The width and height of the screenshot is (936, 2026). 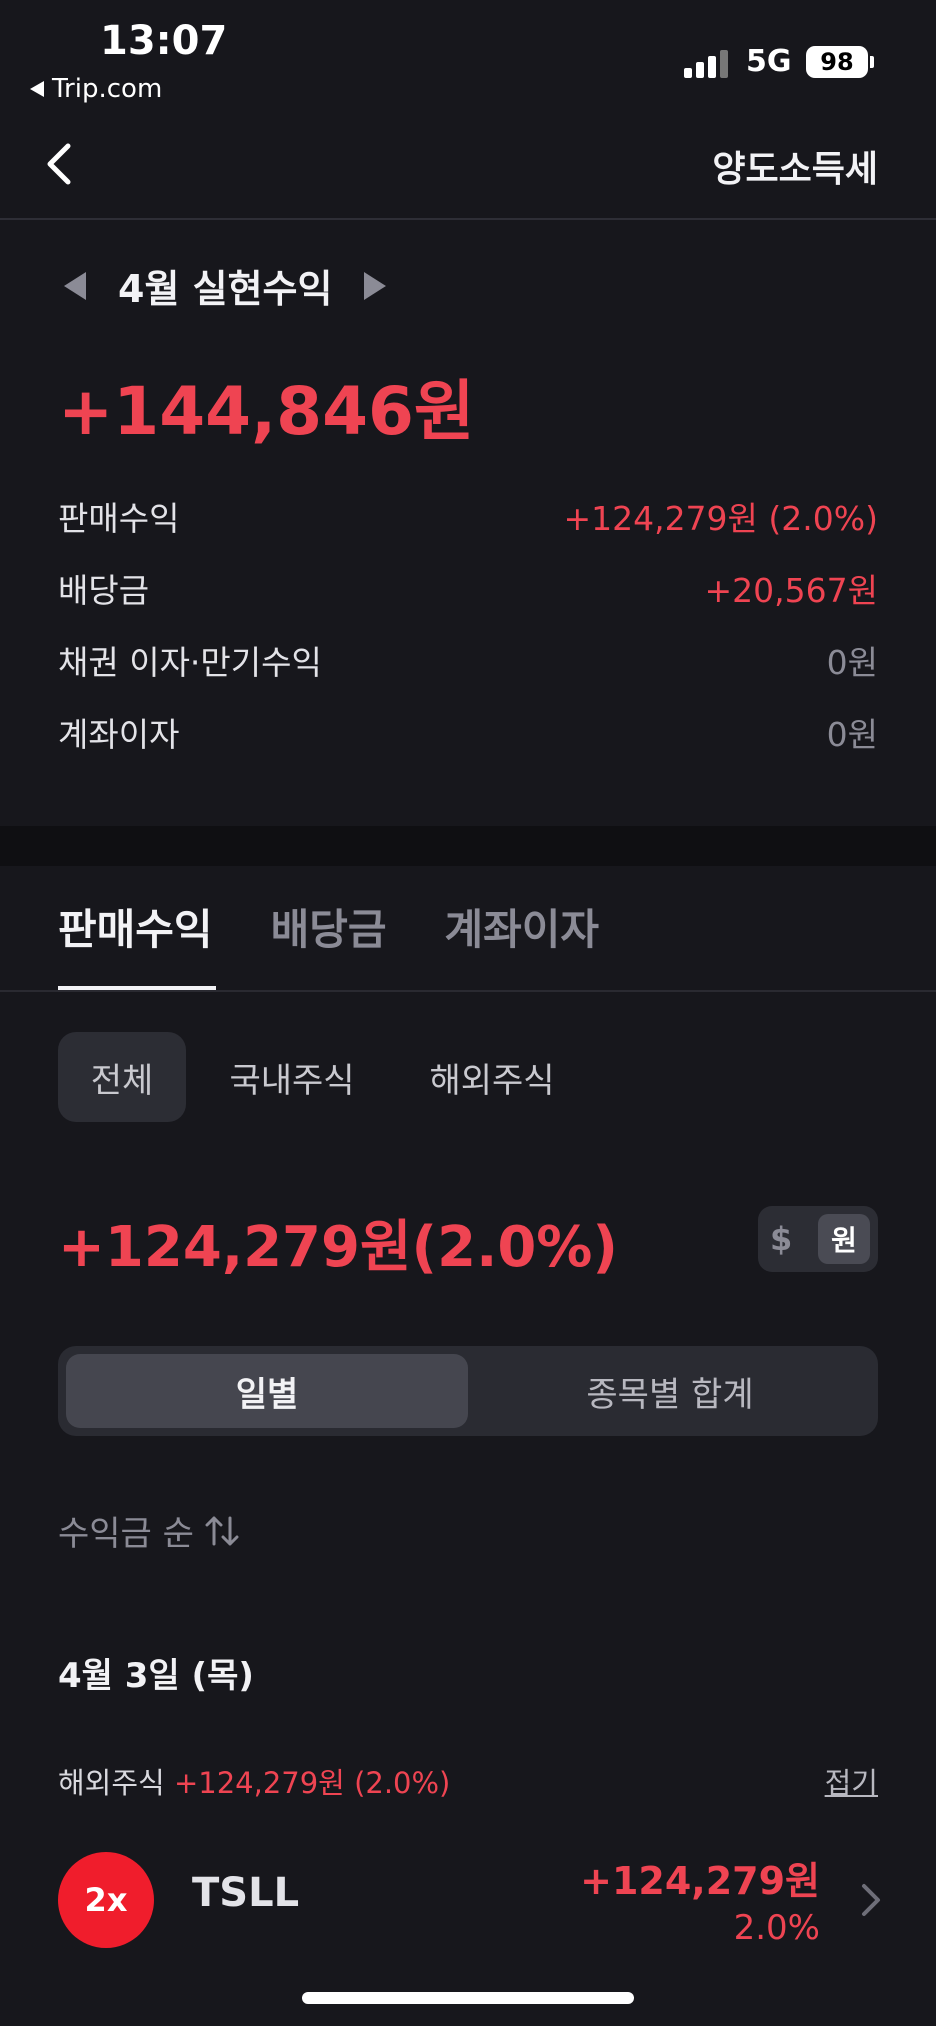 What do you see at coordinates (245, 1893) in the screenshot?
I see `stock-ticker: TSLL` at bounding box center [245, 1893].